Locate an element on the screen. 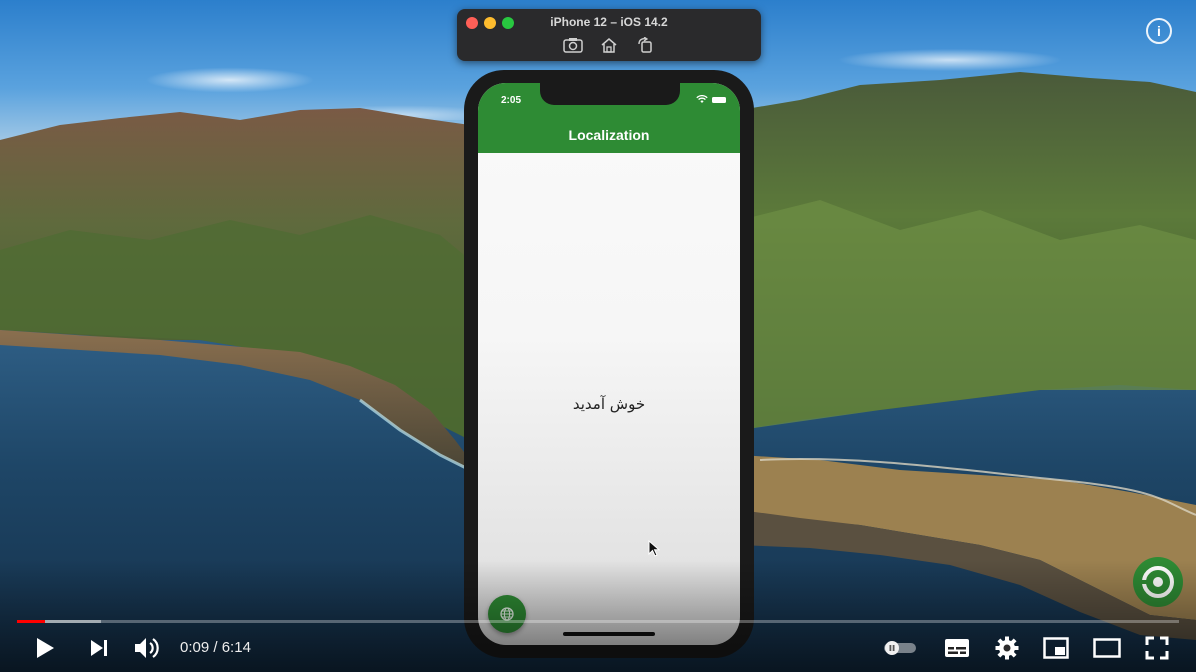 The image size is (1196, 672). volume-icon is located at coordinates (147, 648).